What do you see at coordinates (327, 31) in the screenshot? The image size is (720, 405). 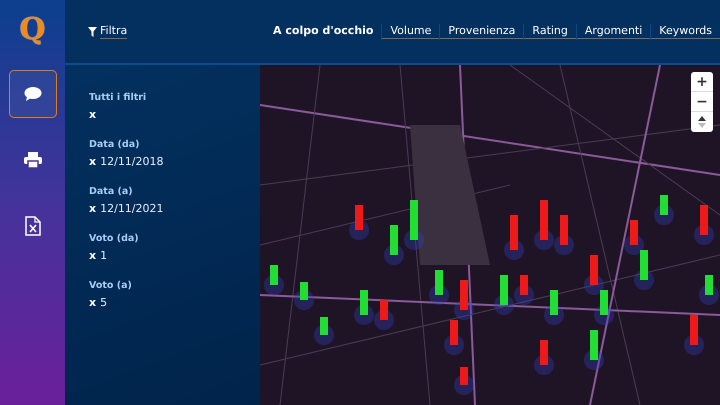 I see `nav-tab: A colpo d'occhio` at bounding box center [327, 31].